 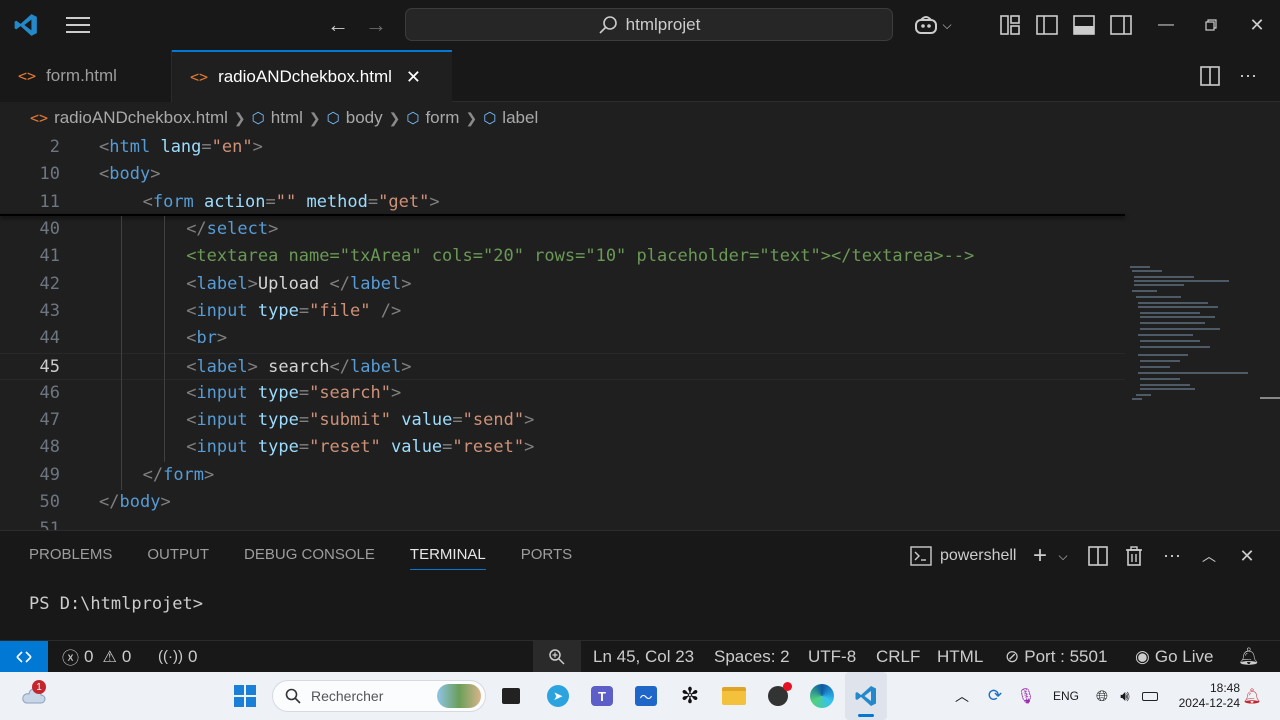 What do you see at coordinates (1047, 25) in the screenshot?
I see `toggle-primary-sidebar-icon` at bounding box center [1047, 25].